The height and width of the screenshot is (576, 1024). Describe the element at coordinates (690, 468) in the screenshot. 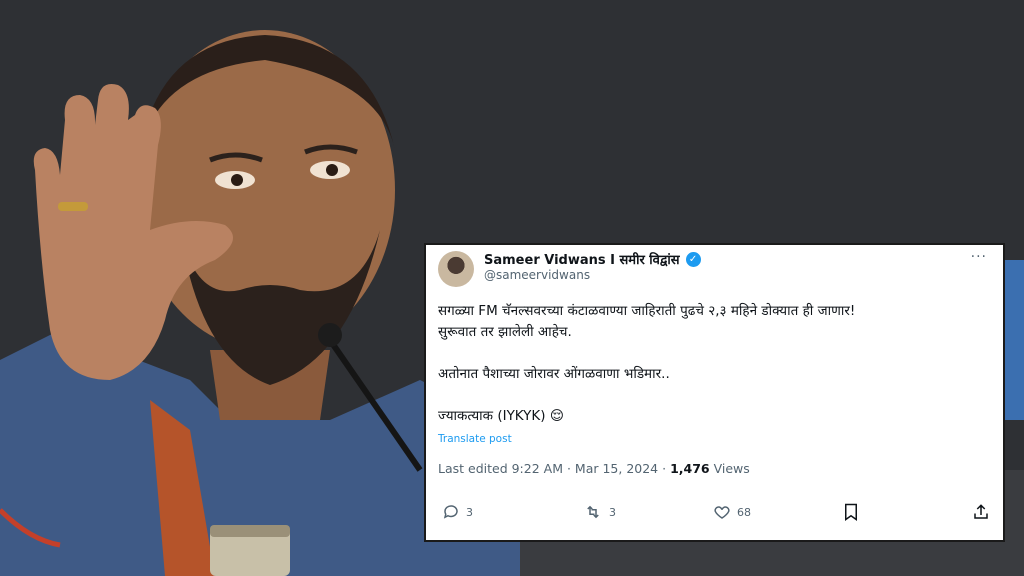

I see `views-count: 1,476` at that location.